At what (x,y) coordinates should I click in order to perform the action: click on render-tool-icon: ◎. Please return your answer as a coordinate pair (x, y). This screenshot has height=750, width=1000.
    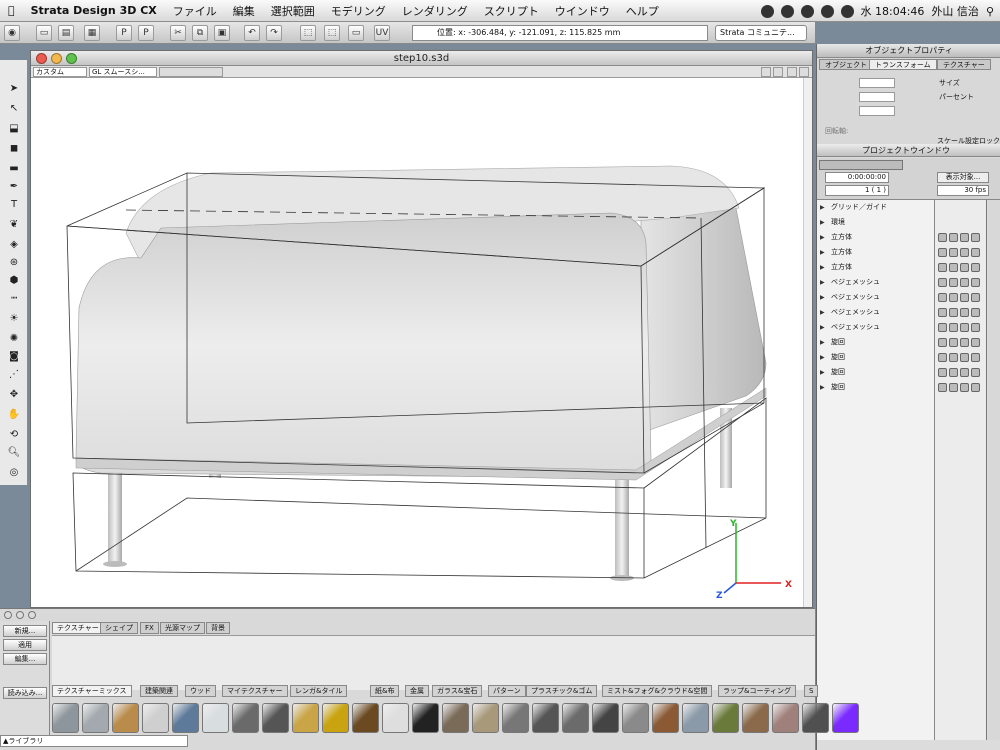
    Looking at the image, I should click on (14, 472).